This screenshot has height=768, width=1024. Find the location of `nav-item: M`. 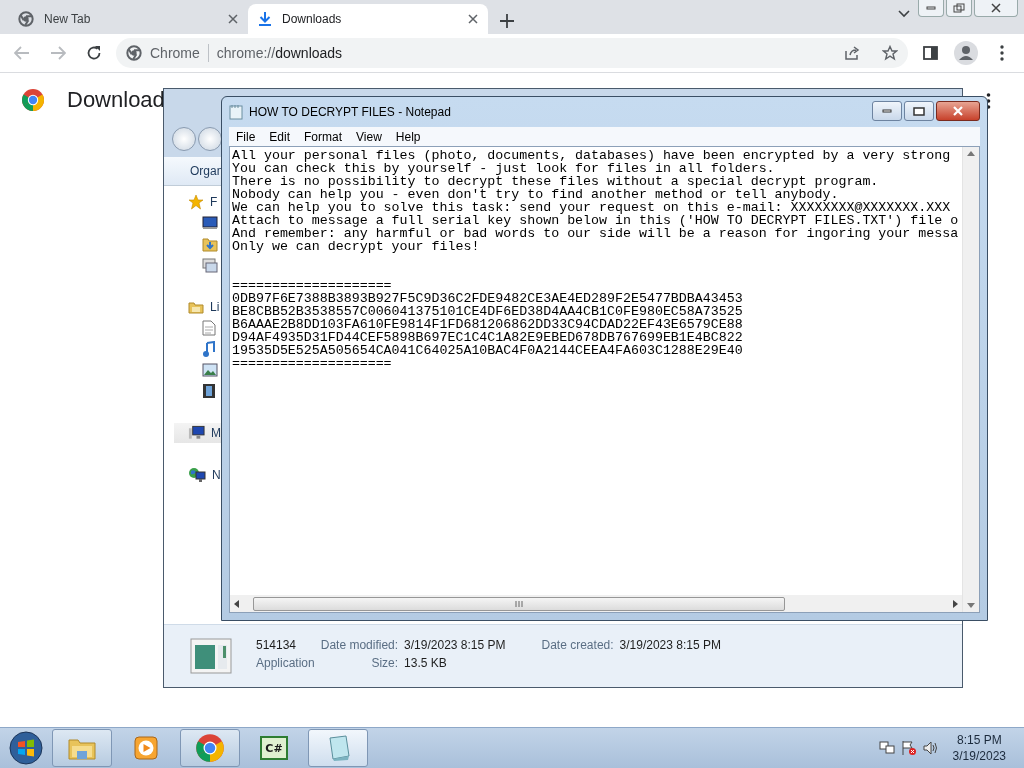

nav-item: M is located at coordinates (197, 433).